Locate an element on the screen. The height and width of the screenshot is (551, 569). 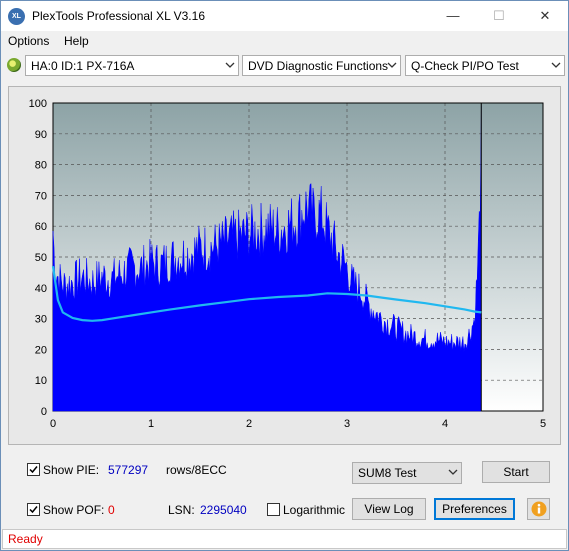
x-tick-label: 0 is located at coordinates (53, 424).